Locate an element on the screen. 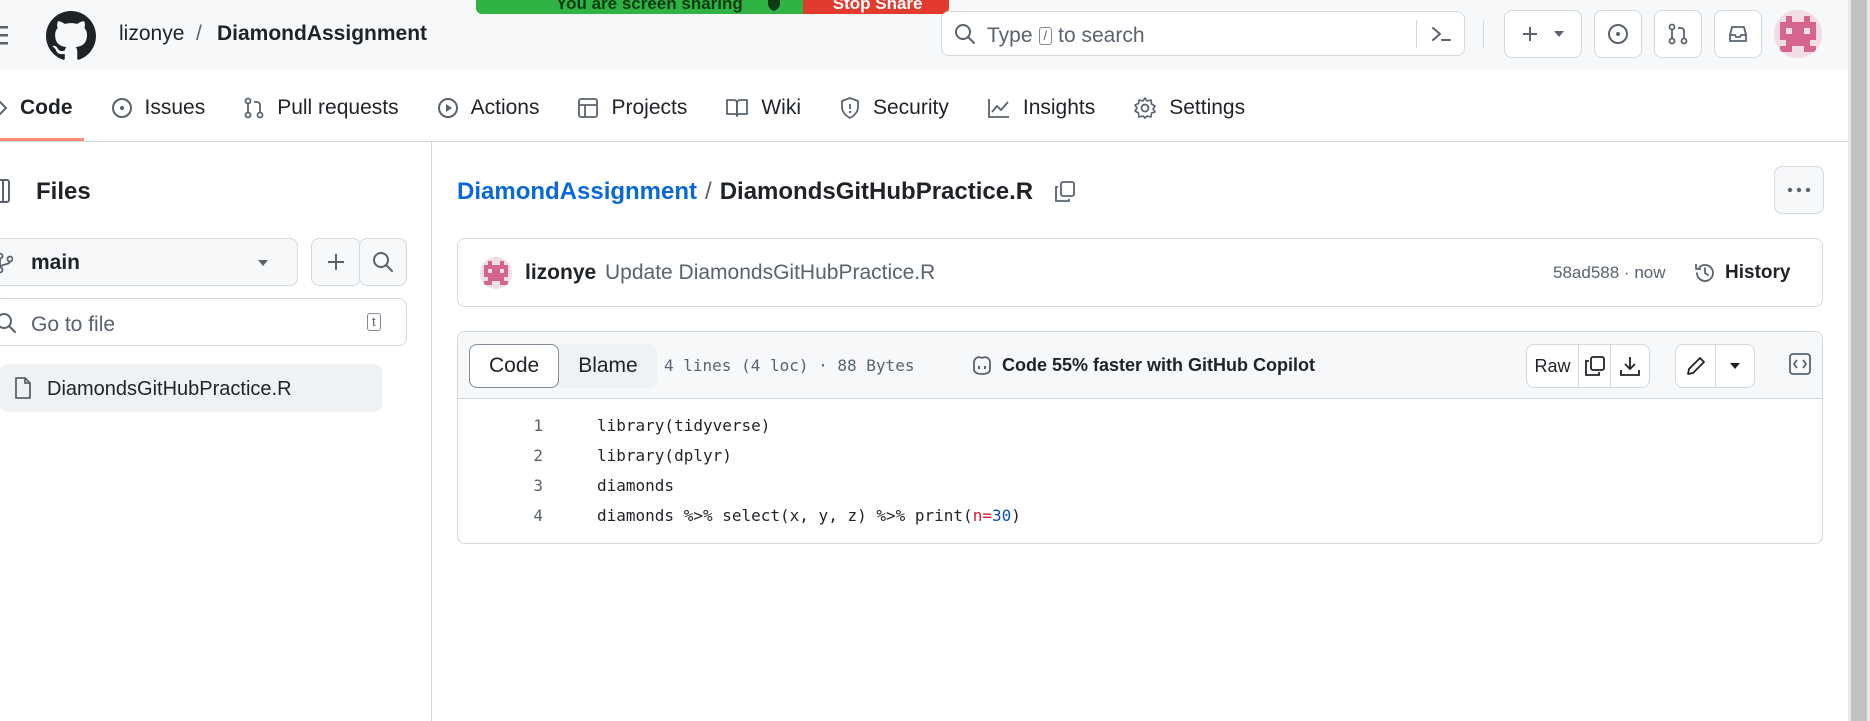 Image resolution: width=1870 pixels, height=721 pixels. issues-button is located at coordinates (1618, 34).